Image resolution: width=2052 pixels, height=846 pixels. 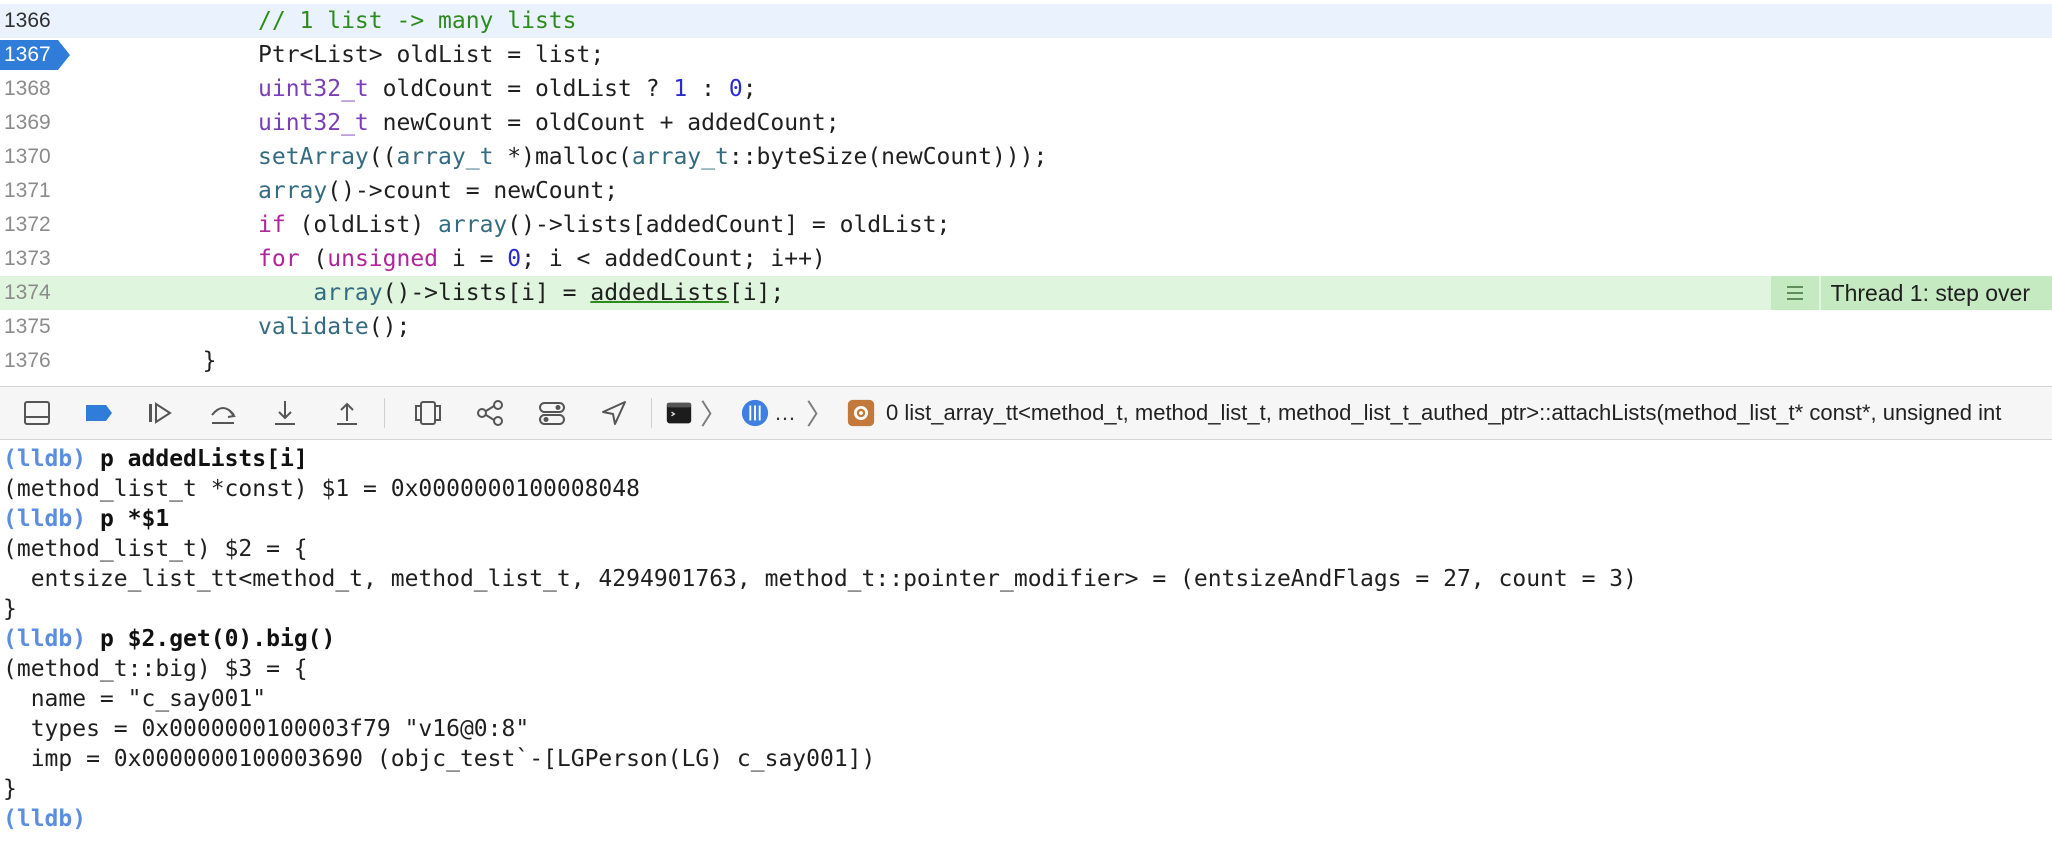 I want to click on line-number: 1376, so click(x=27, y=361).